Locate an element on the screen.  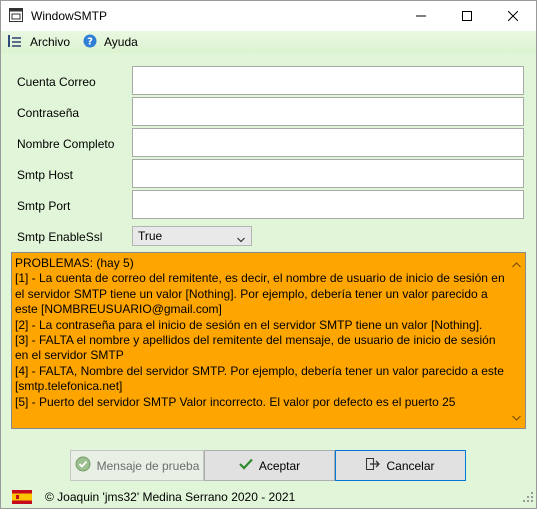
test-message-button: Mensaje de prueba is located at coordinates (137, 465).